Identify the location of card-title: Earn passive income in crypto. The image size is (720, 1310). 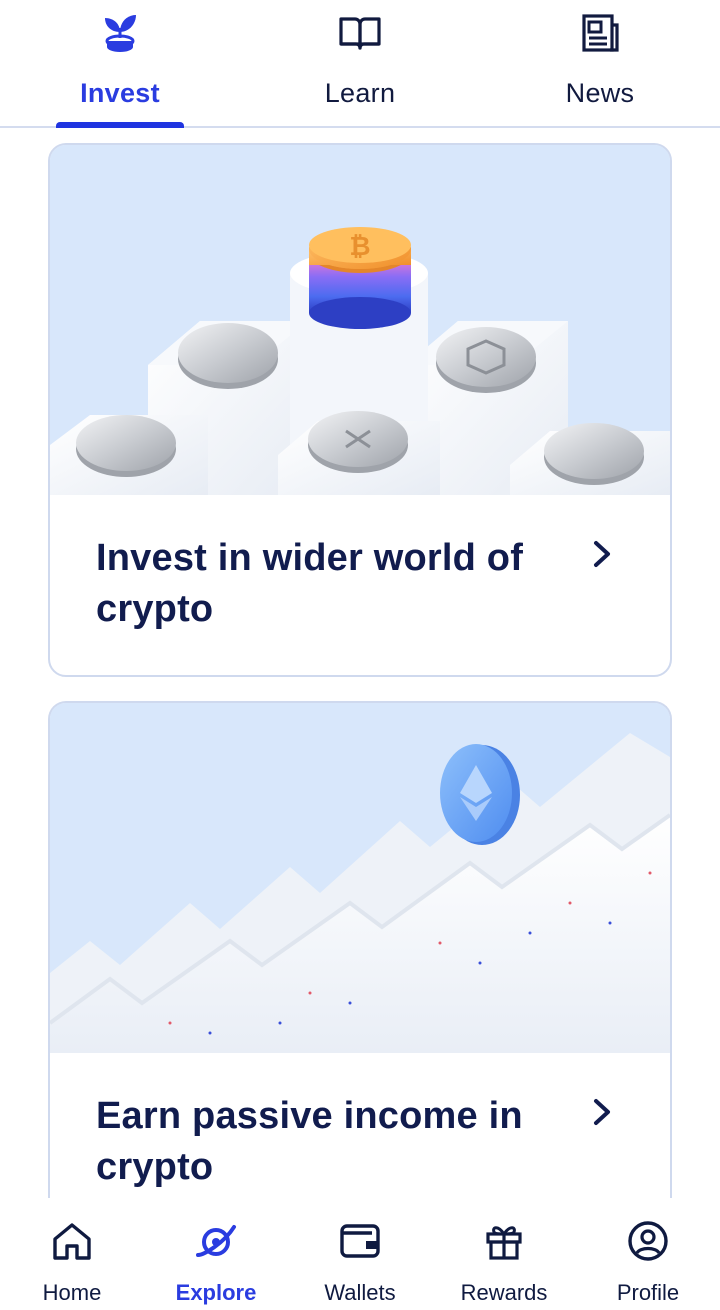
(309, 1141).